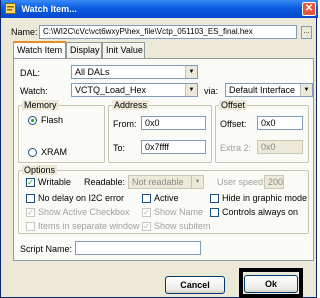 This screenshot has height=298, width=320. What do you see at coordinates (39, 50) in the screenshot?
I see `tab-watch-item: Watch Item` at bounding box center [39, 50].